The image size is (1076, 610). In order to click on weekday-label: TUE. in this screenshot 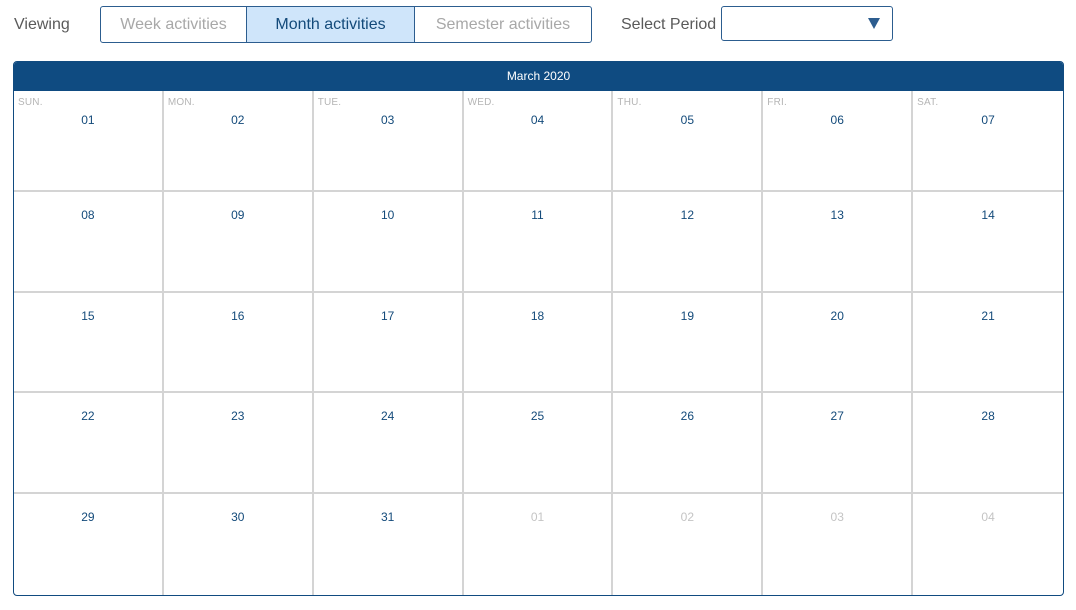, I will do `click(329, 102)`.